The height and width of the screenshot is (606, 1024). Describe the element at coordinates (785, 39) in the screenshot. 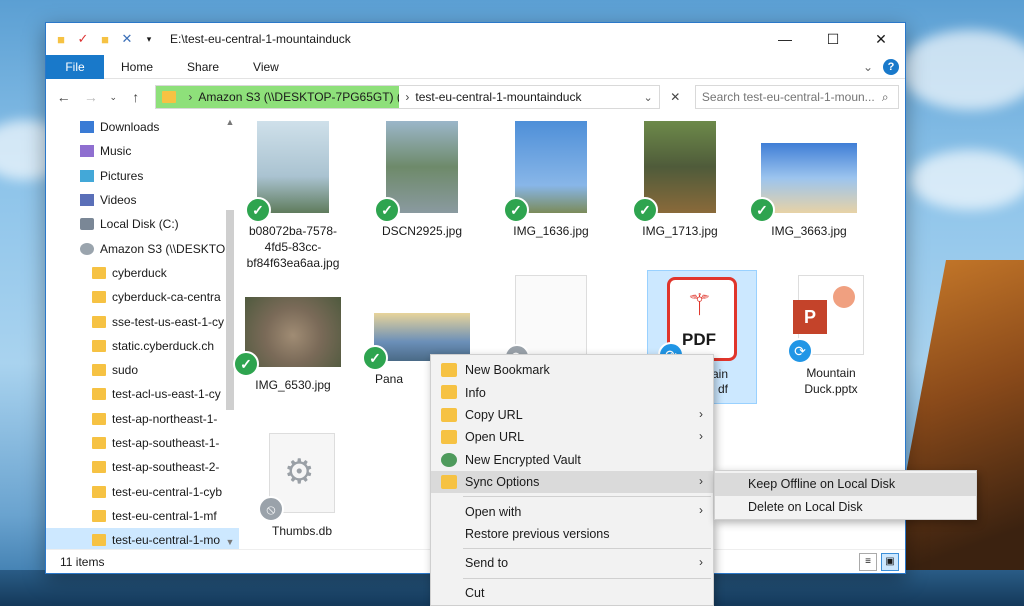

I see `minimize-button: —` at that location.